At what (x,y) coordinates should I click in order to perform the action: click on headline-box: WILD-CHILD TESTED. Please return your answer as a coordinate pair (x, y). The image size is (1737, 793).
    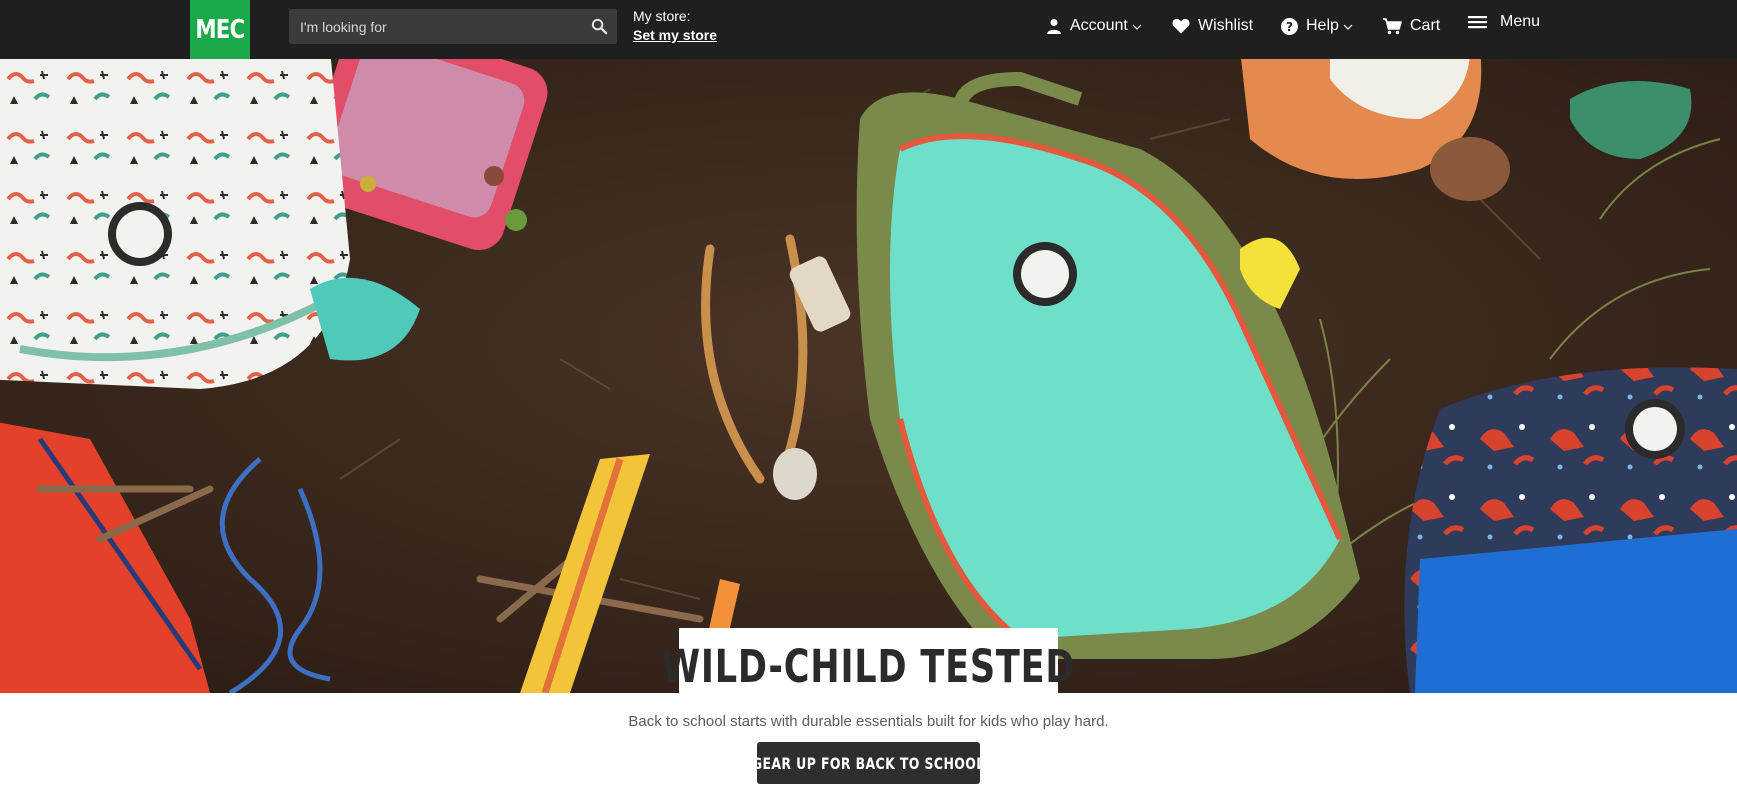
    Looking at the image, I should click on (868, 660).